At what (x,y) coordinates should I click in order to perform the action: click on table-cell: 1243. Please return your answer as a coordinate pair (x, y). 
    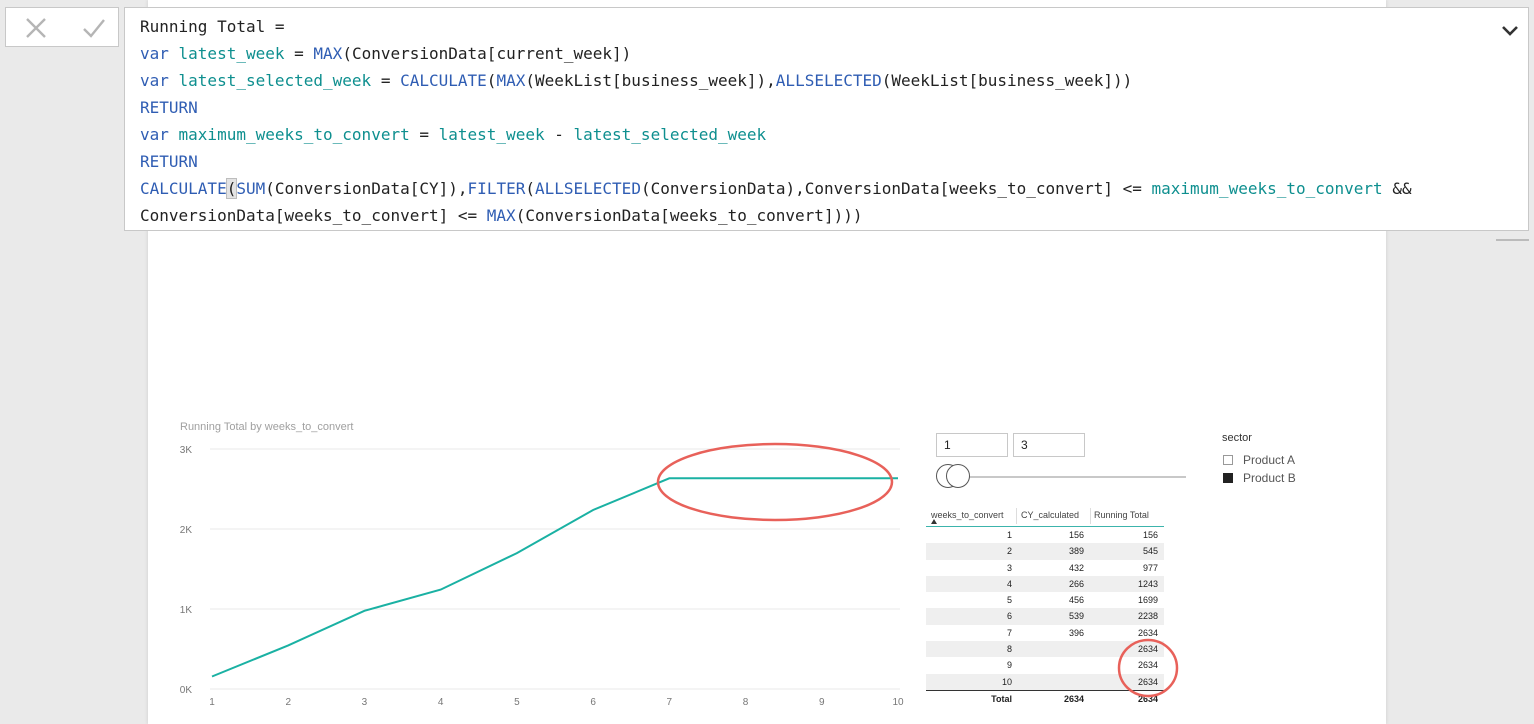
    Looking at the image, I should click on (1147, 583).